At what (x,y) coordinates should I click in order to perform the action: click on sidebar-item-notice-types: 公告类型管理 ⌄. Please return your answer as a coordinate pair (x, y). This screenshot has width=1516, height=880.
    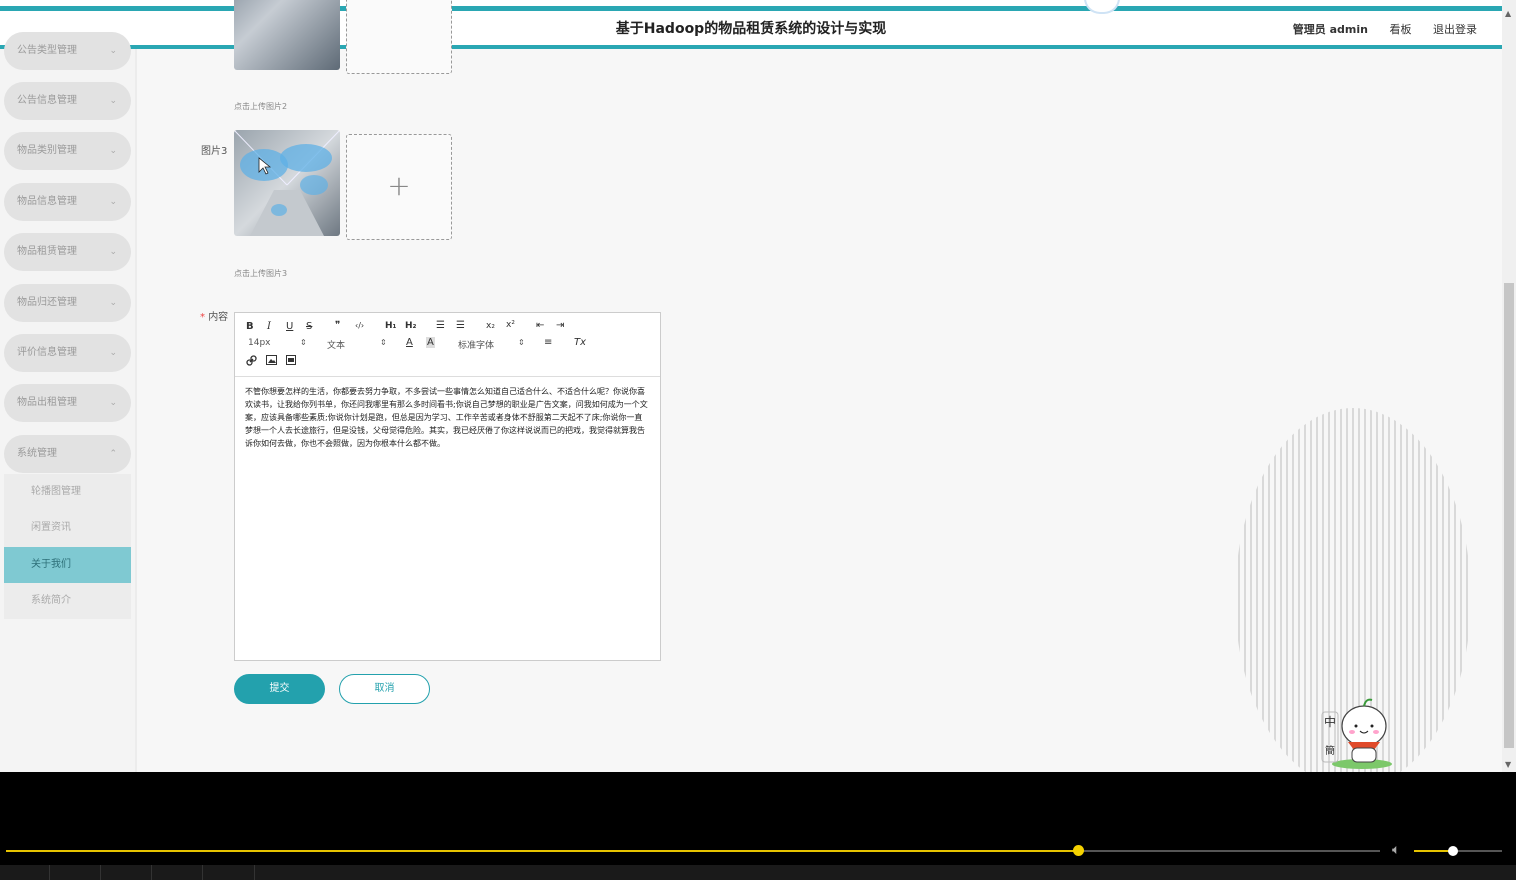
    Looking at the image, I should click on (67, 51).